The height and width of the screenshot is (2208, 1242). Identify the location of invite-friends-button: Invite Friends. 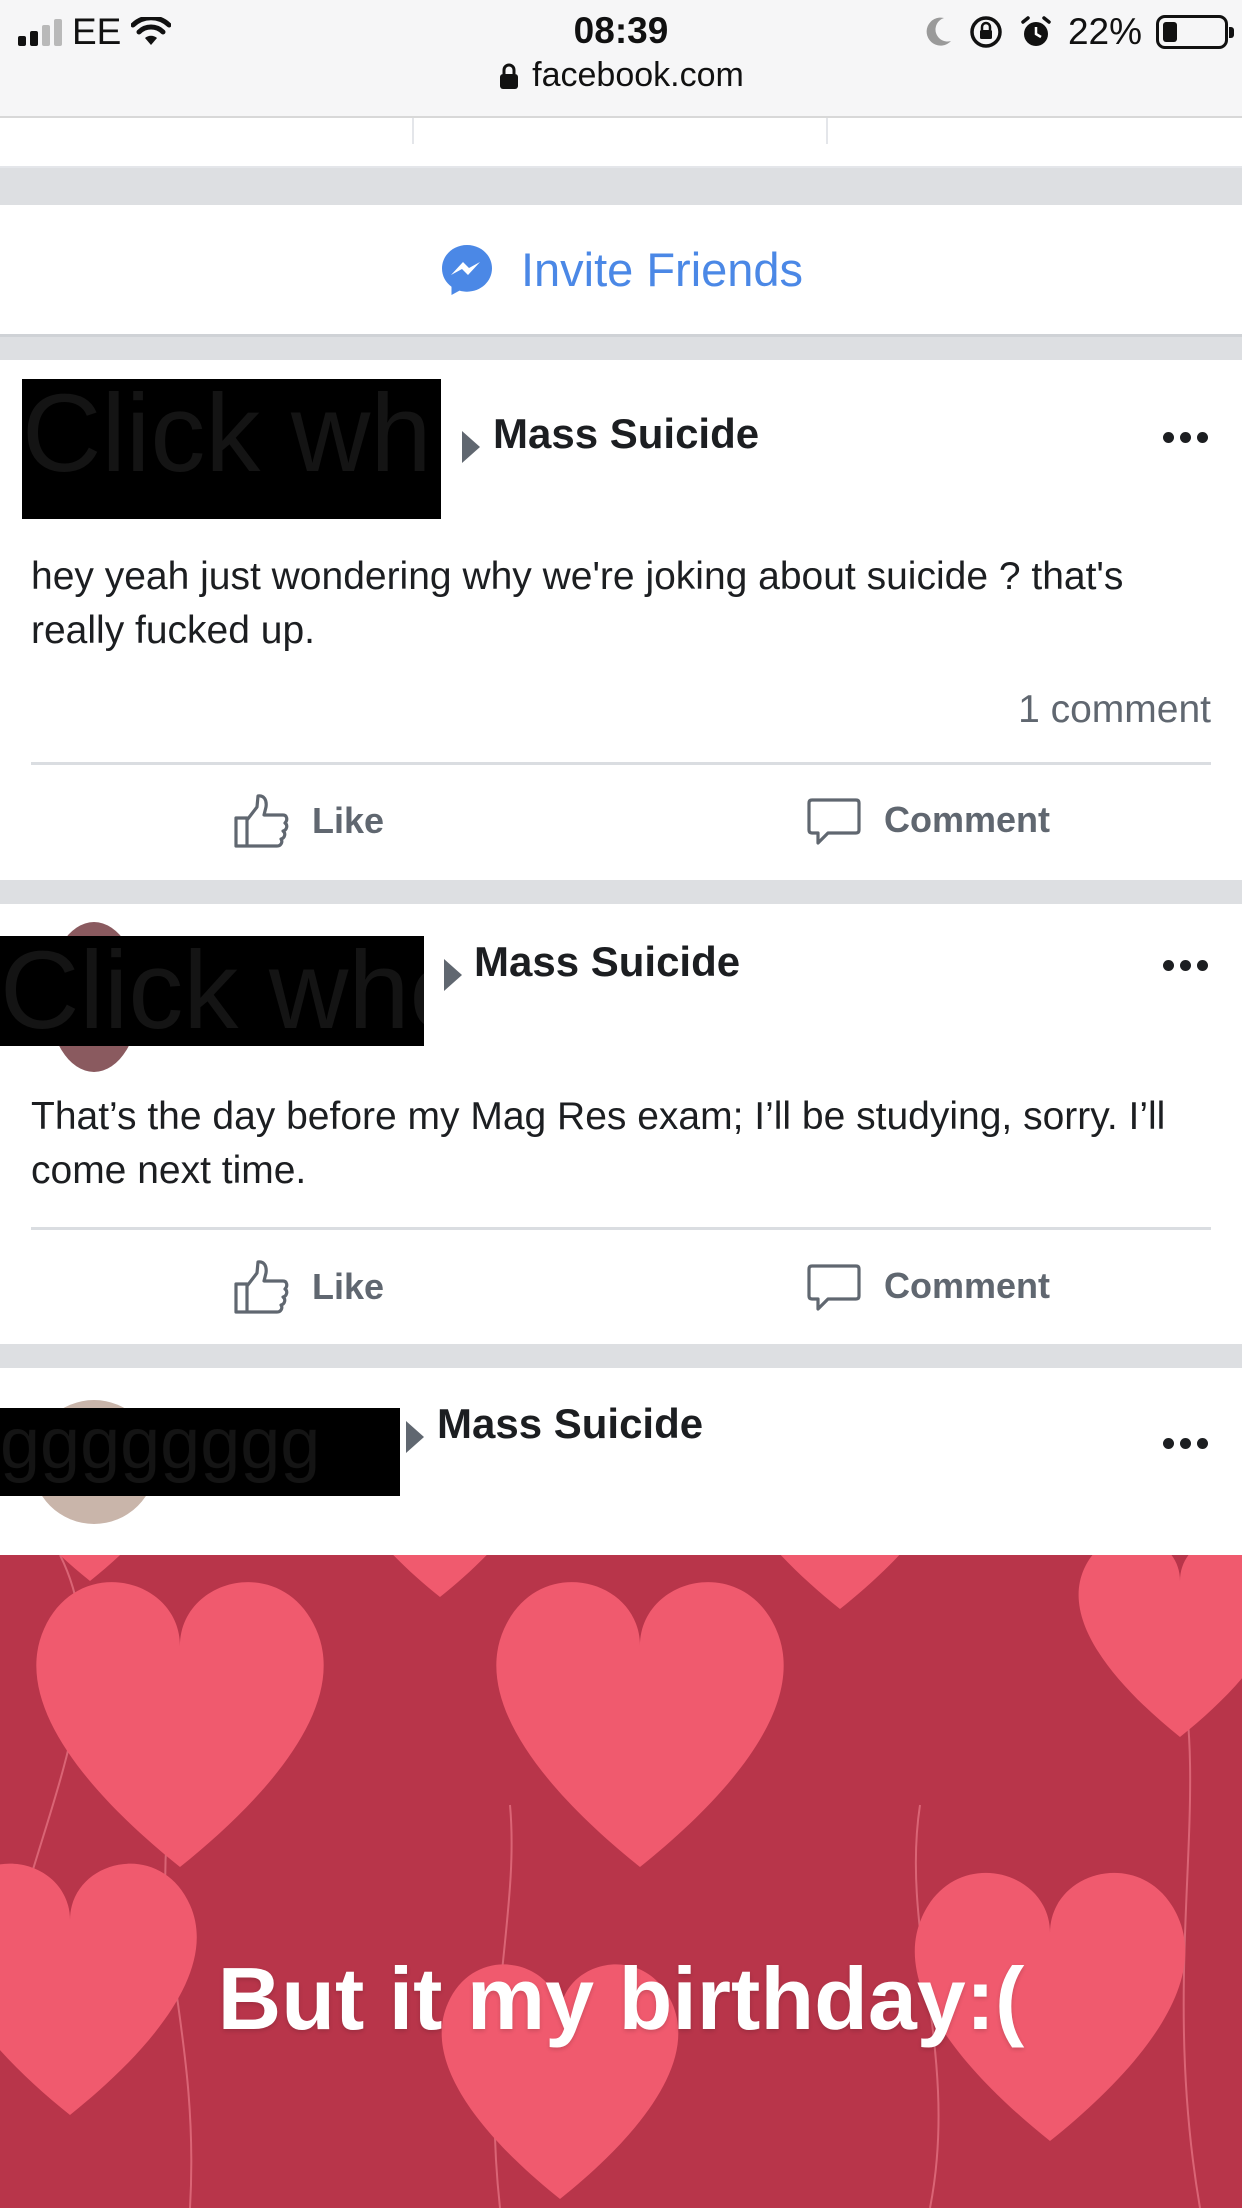
(621, 271).